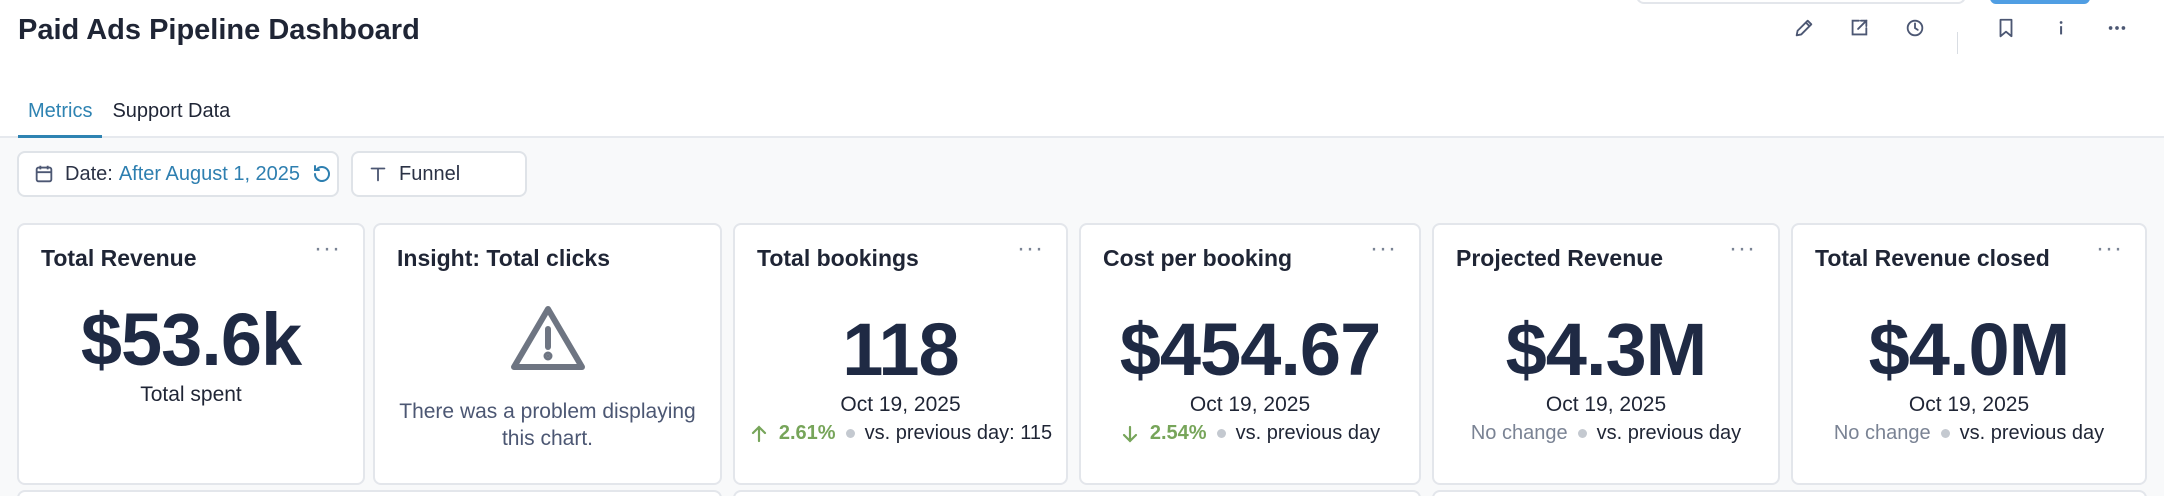 The image size is (2164, 496). I want to click on text-type-icon, so click(378, 174).